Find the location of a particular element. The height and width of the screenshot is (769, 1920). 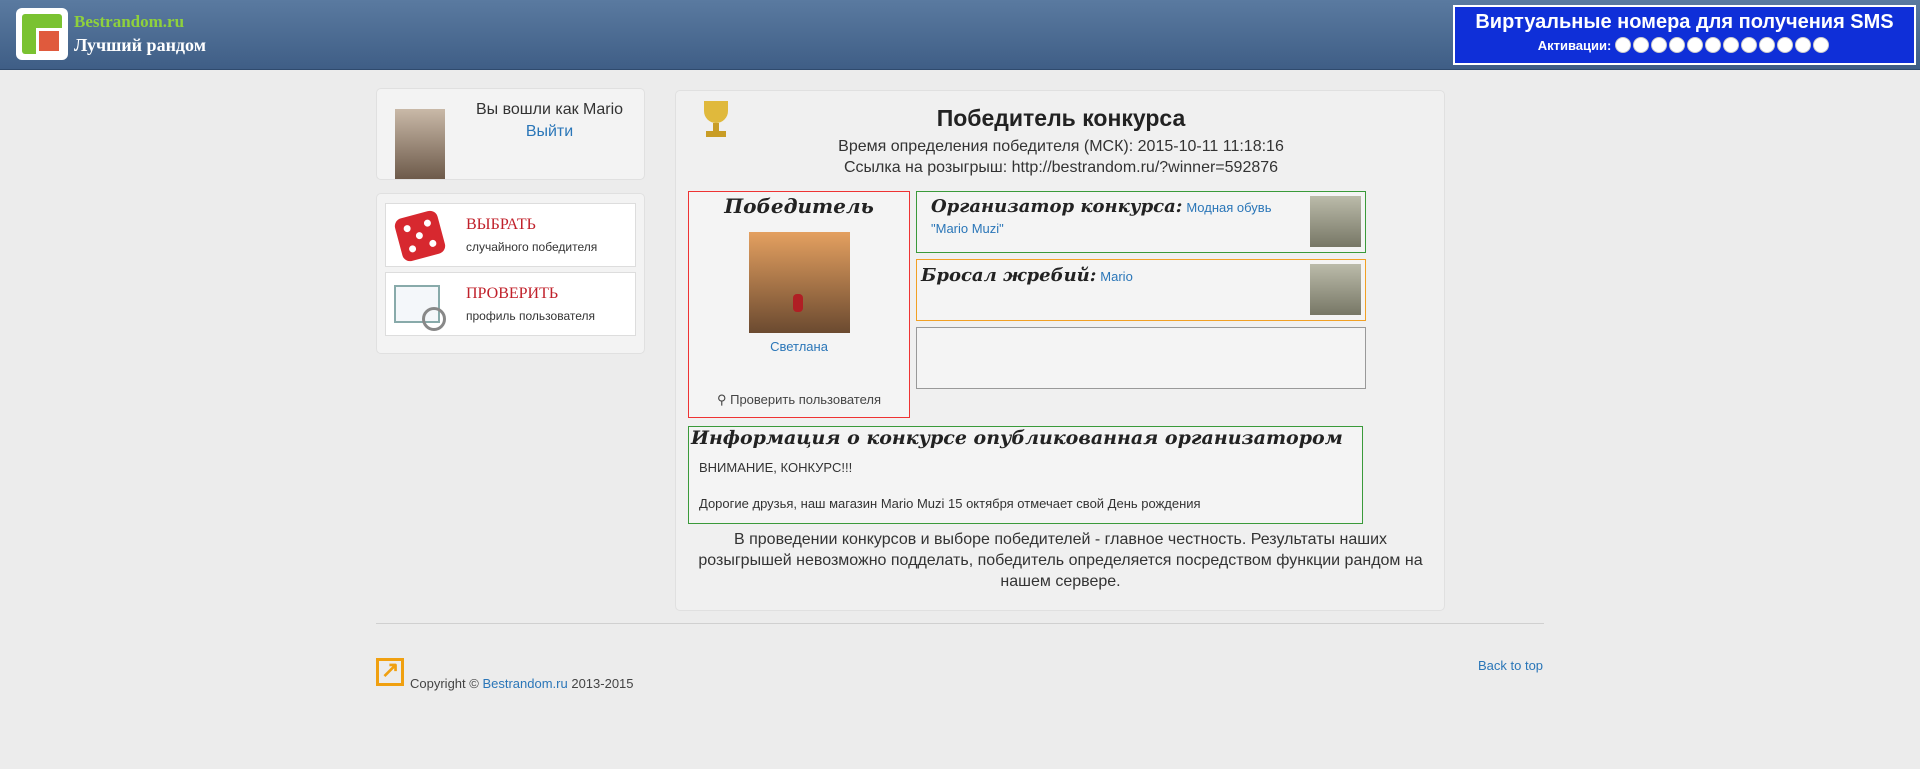

service-icons is located at coordinates (1723, 45).